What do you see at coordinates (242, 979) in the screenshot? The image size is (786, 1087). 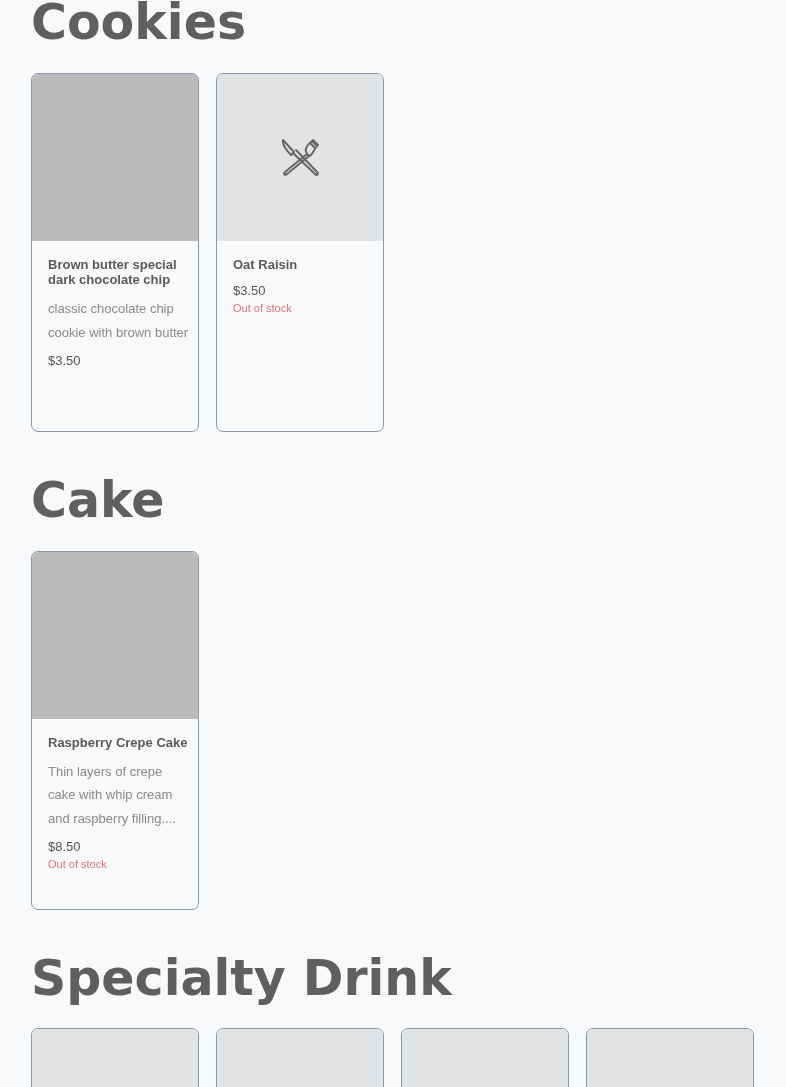 I see `section-heading: Specialty Drink` at bounding box center [242, 979].